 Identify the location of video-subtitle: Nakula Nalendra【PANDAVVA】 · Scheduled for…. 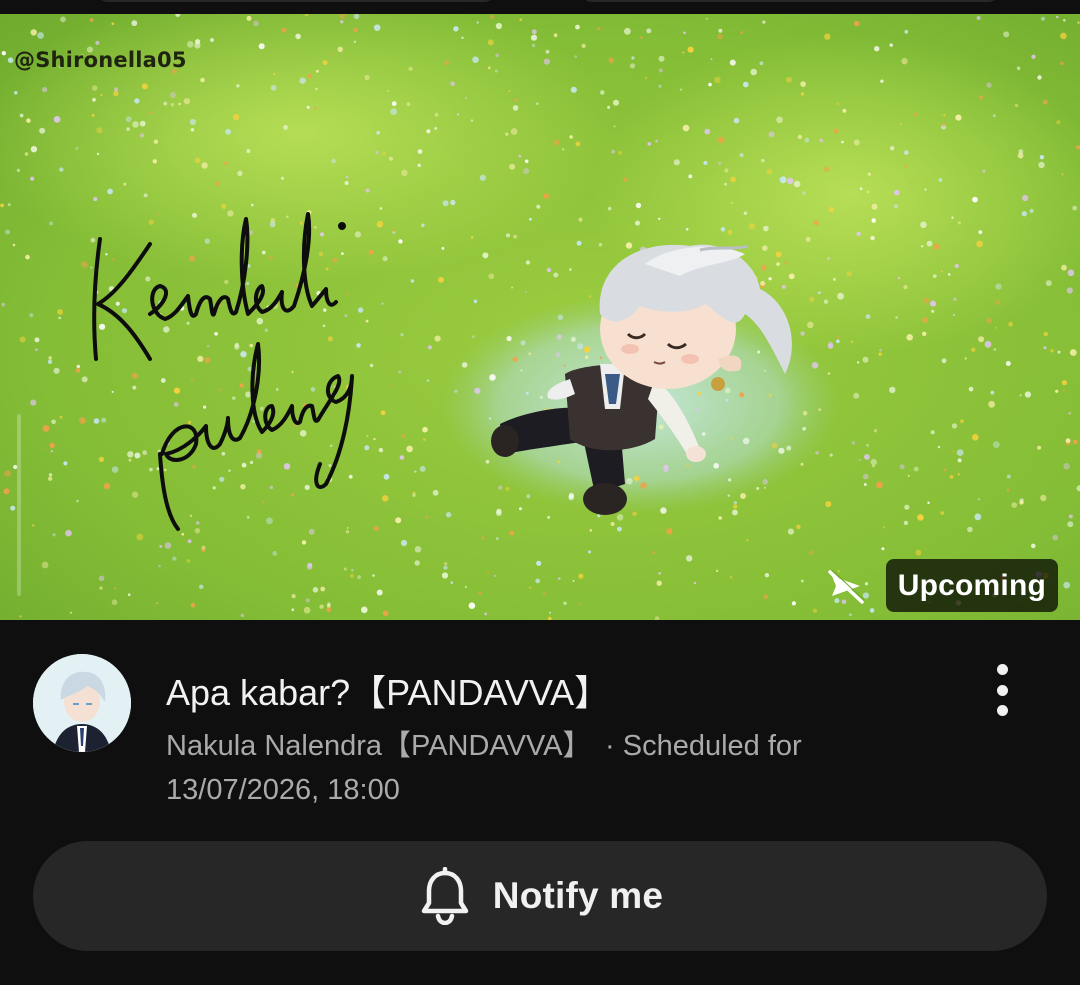
(556, 768).